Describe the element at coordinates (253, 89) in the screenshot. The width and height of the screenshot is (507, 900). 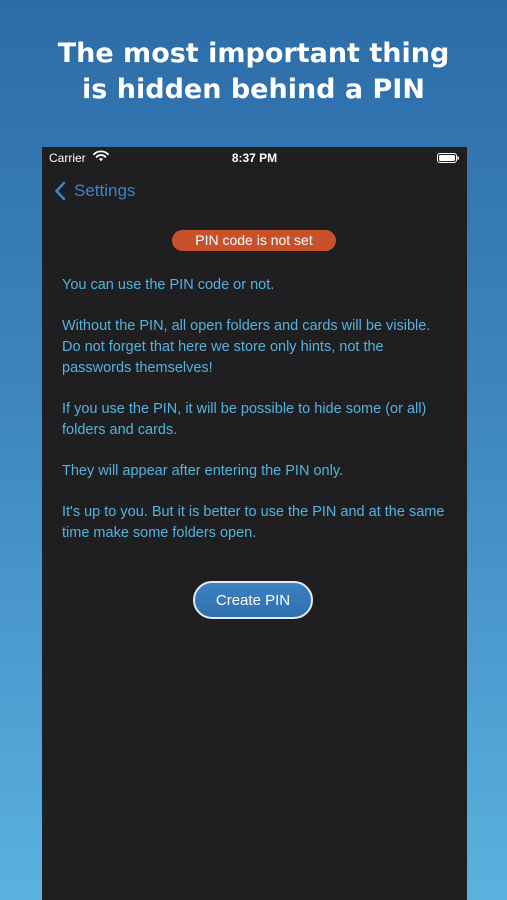
I see `promo-headline-line-2: is hidden behind a PIN` at that location.